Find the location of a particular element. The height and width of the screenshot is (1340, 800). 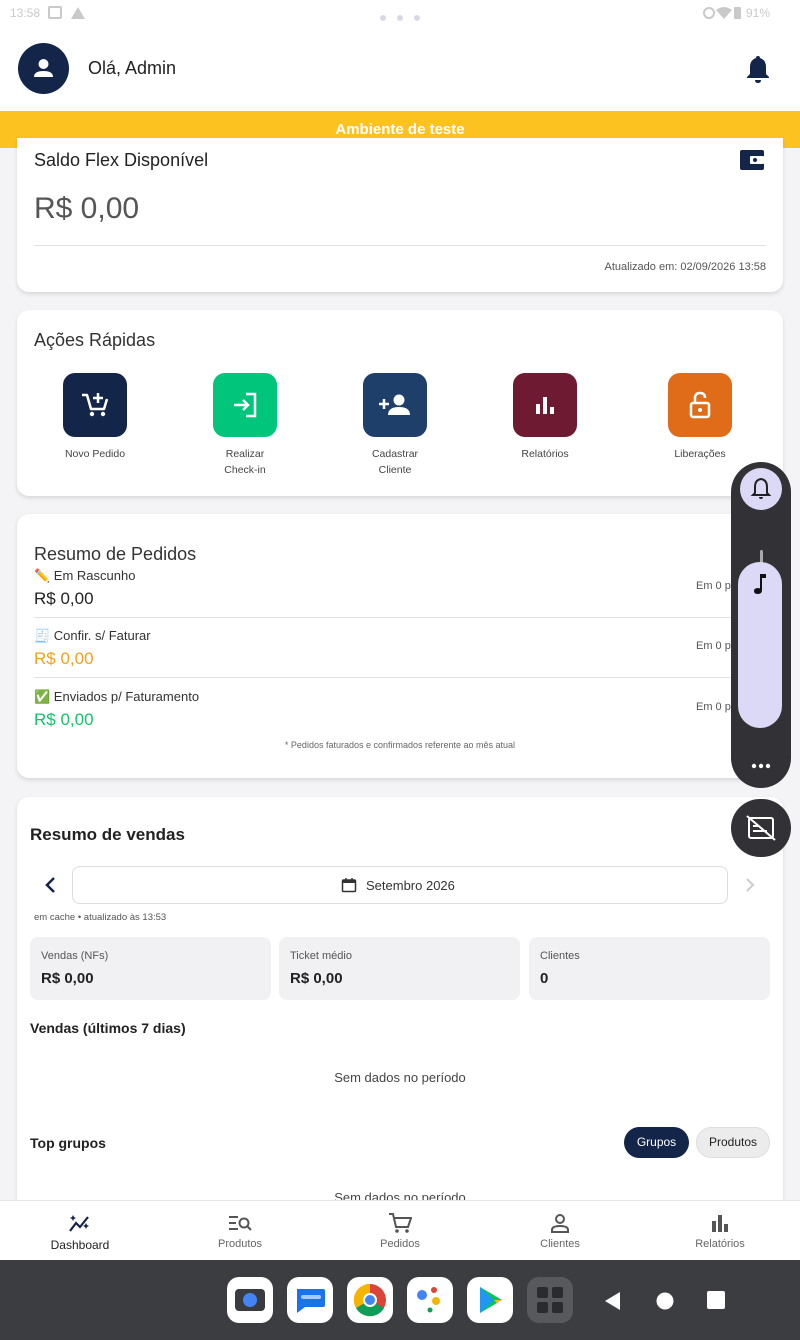

live-caption-button is located at coordinates (761, 828).